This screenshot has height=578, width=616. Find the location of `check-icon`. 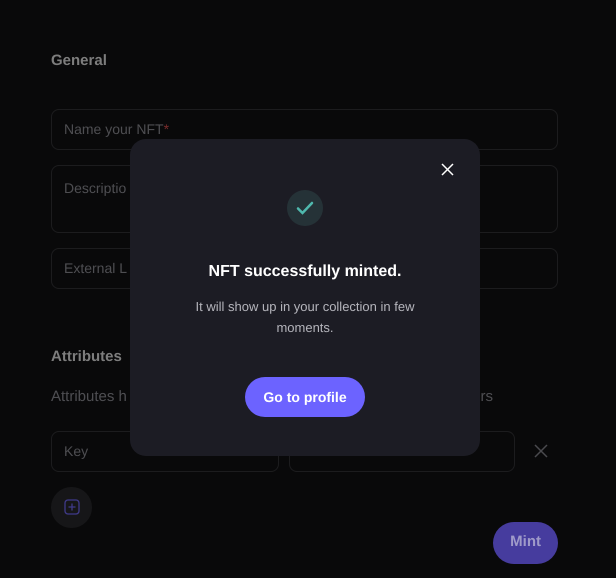

check-icon is located at coordinates (305, 208).